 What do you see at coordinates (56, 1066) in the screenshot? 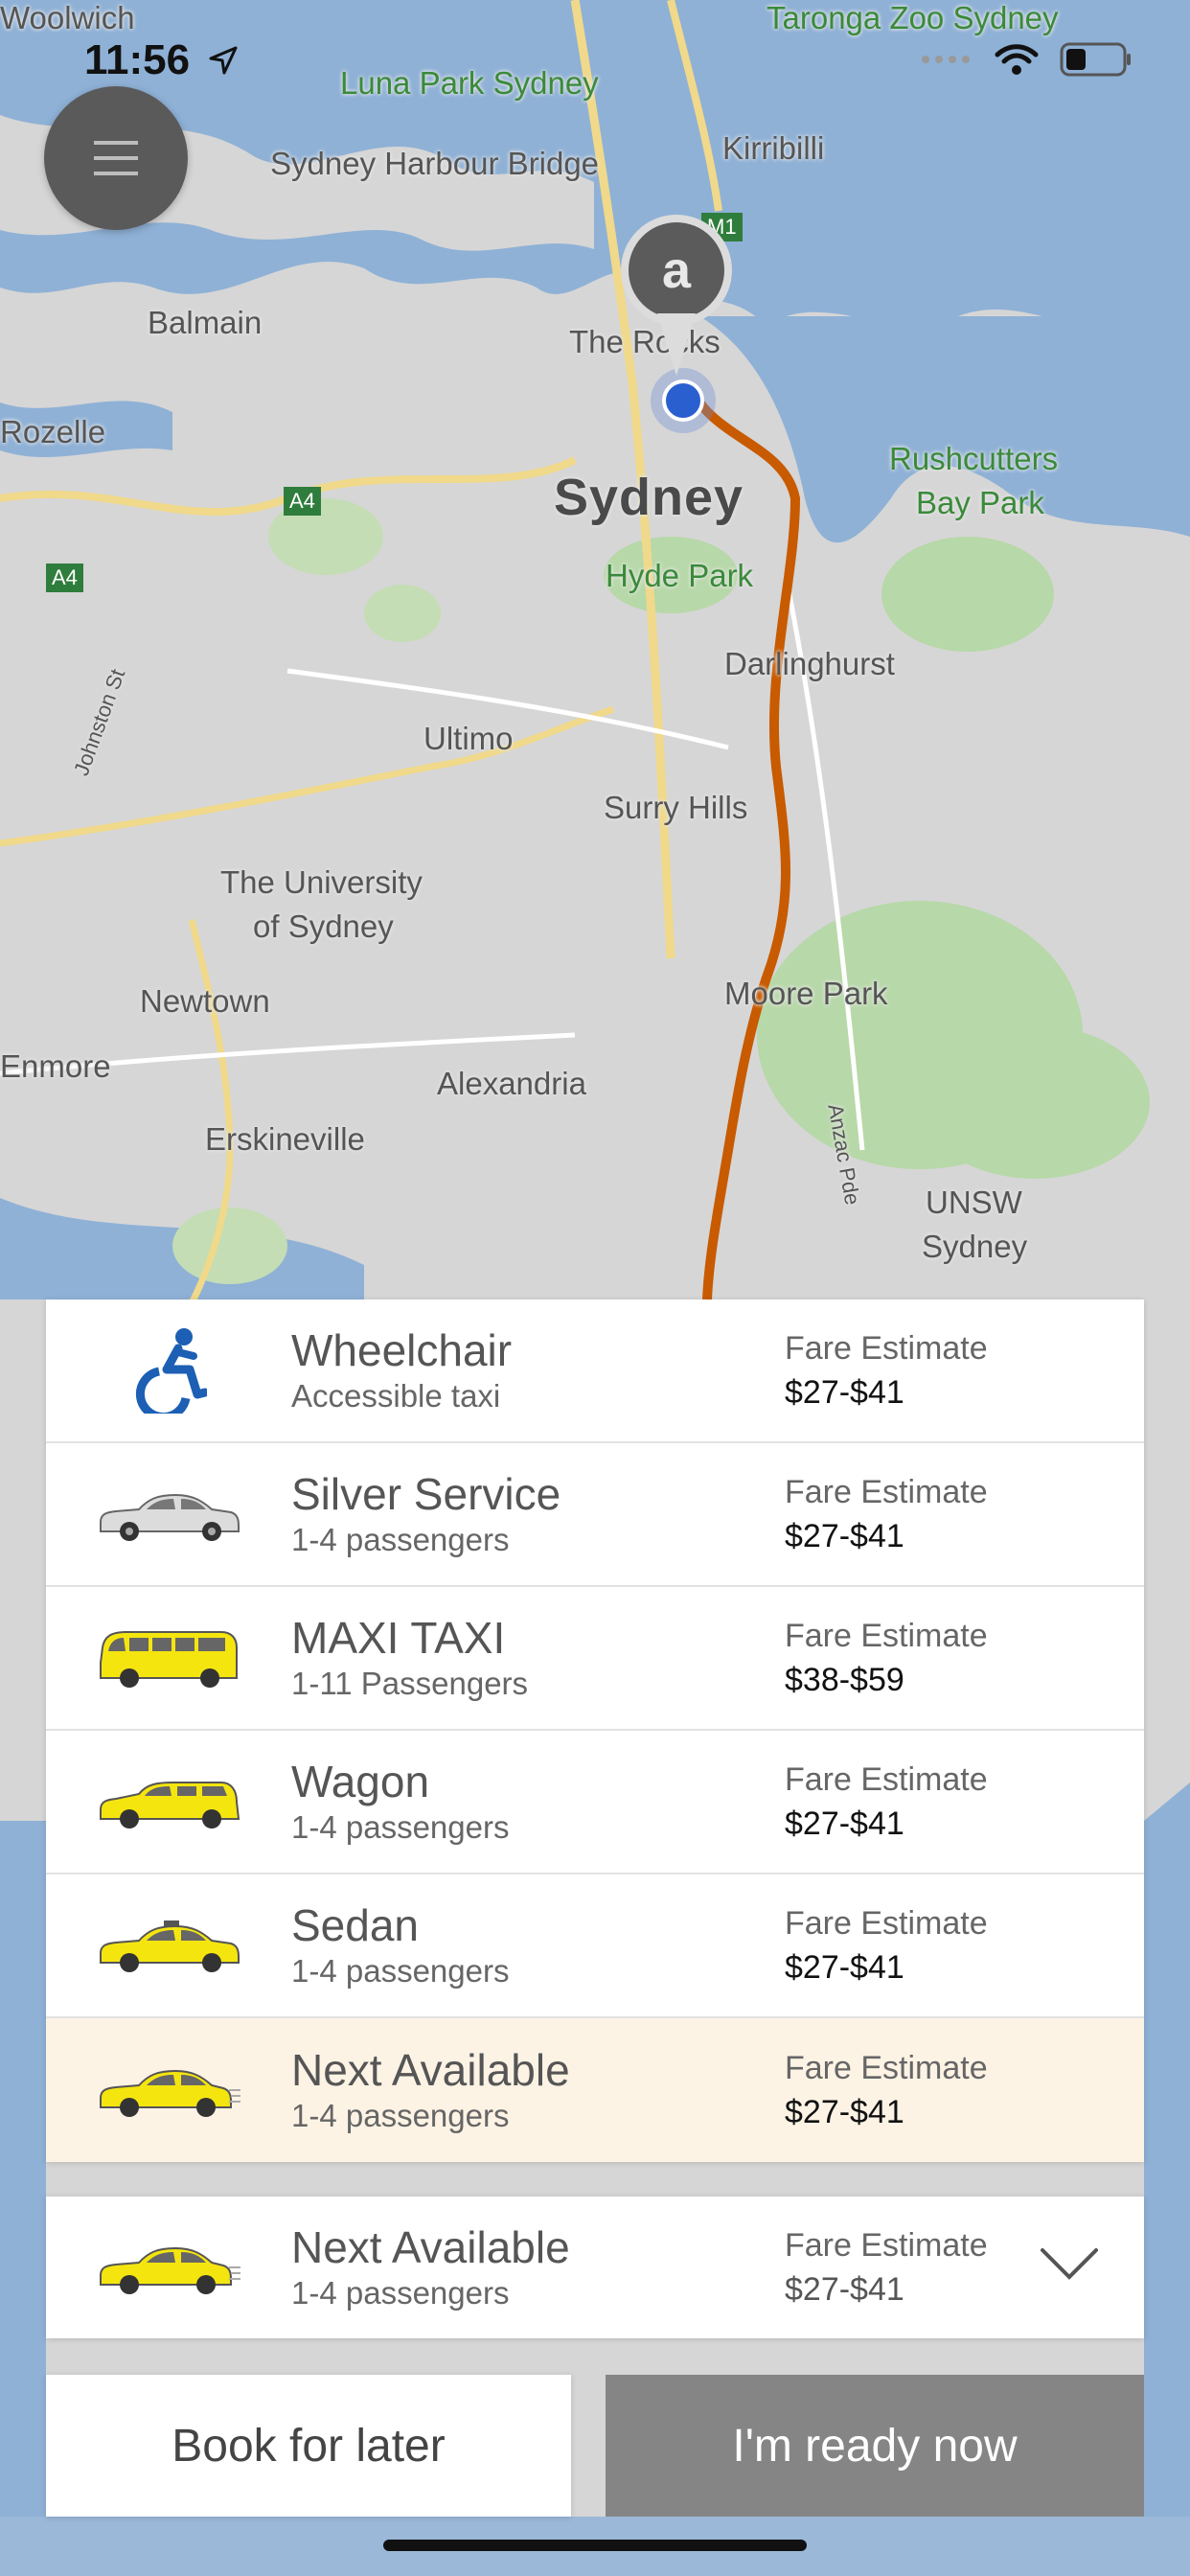
I see `map-label-enmore: Enmore` at bounding box center [56, 1066].